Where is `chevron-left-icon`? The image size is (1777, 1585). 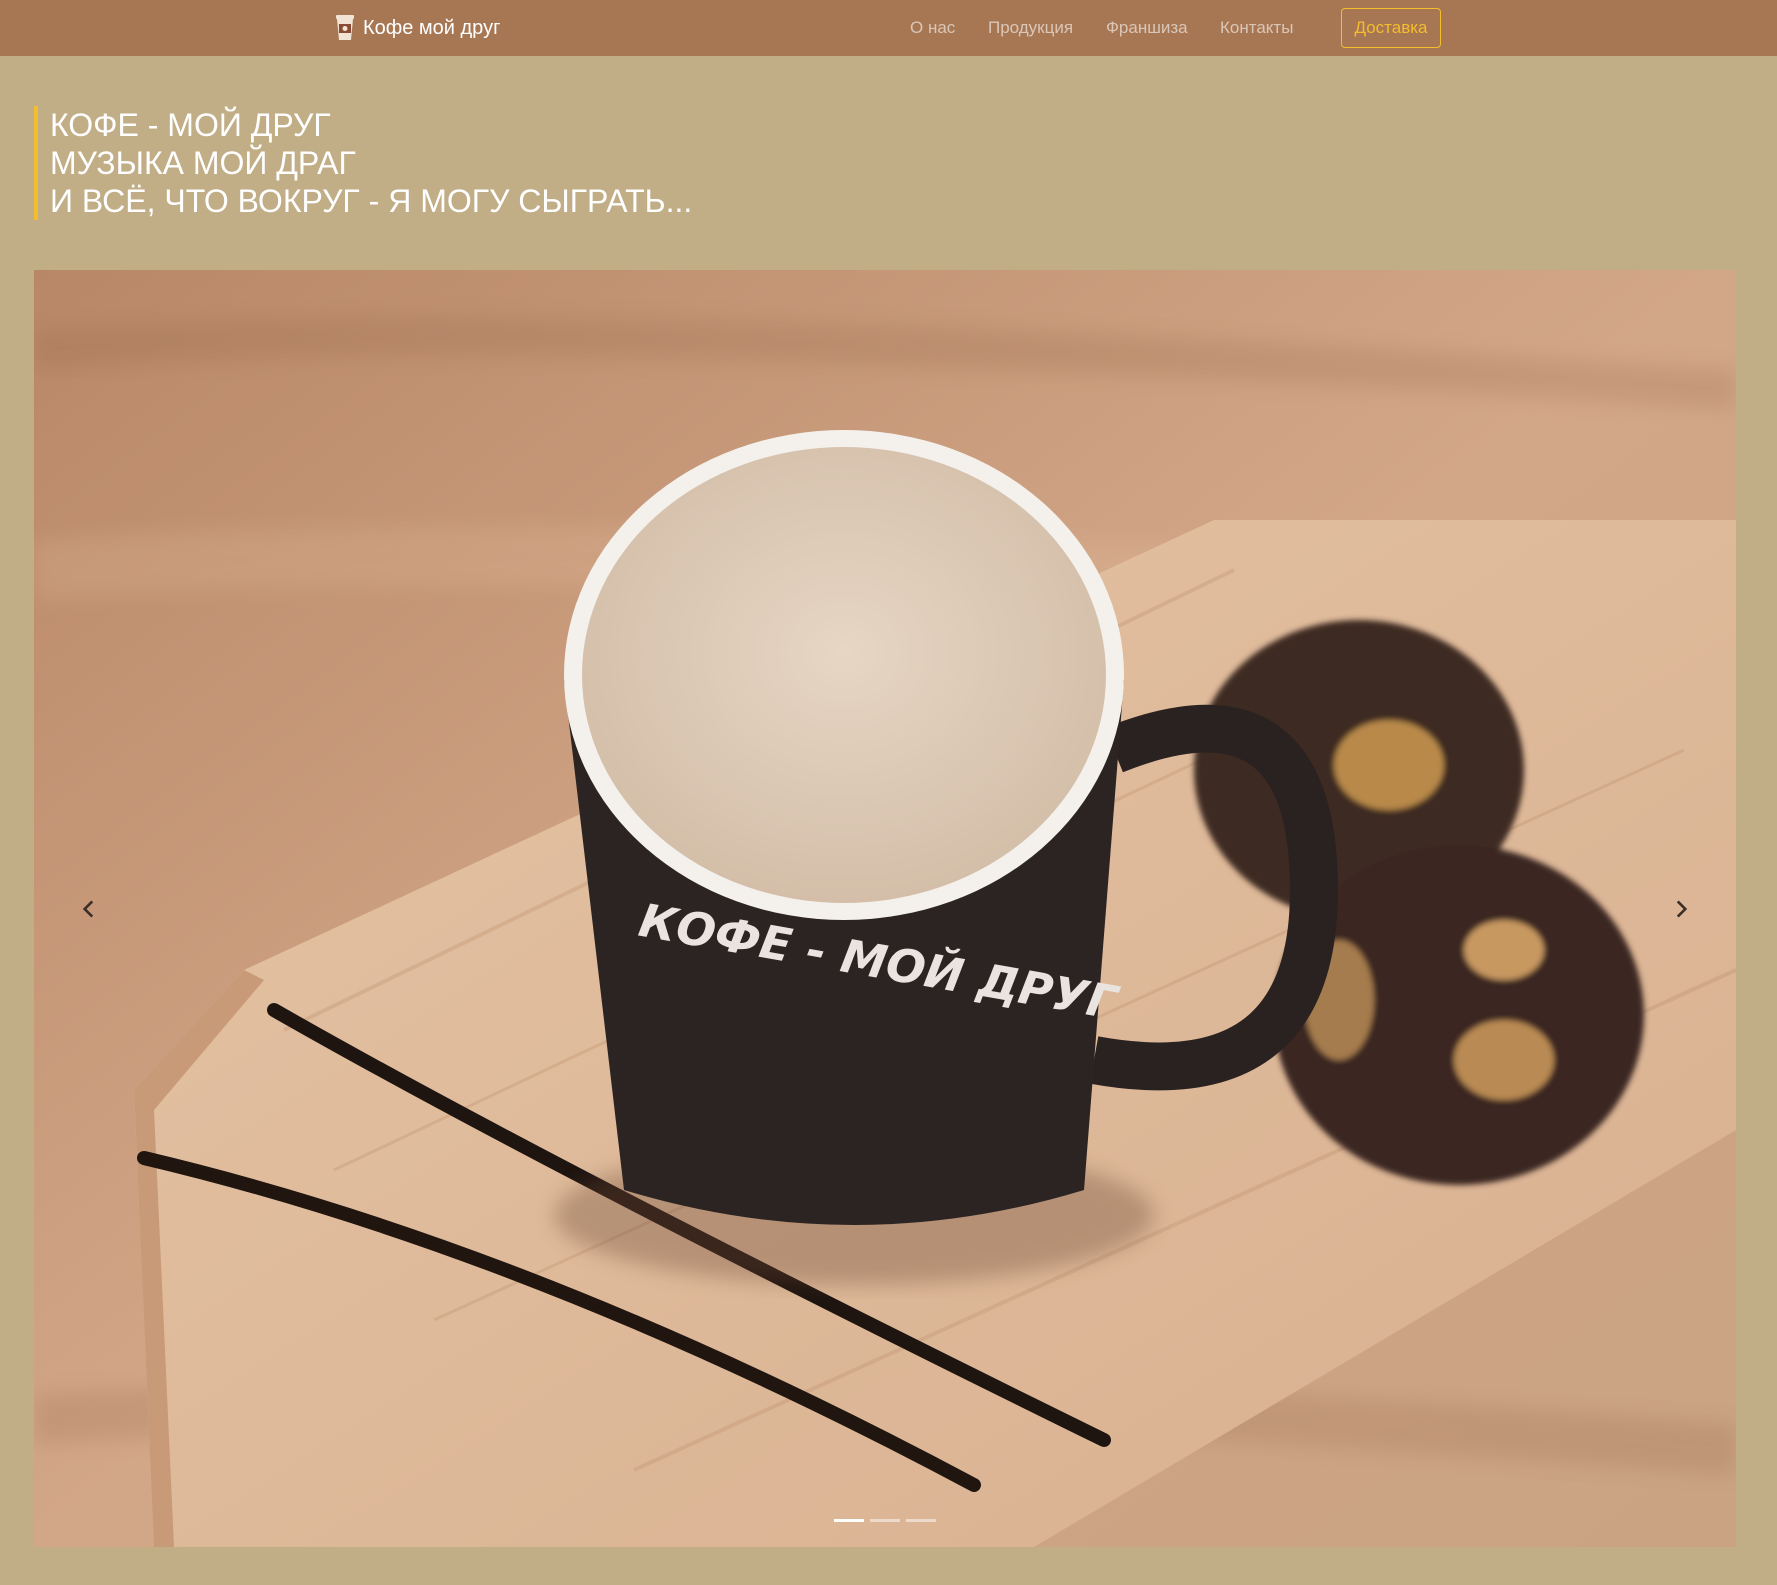 chevron-left-icon is located at coordinates (88, 908).